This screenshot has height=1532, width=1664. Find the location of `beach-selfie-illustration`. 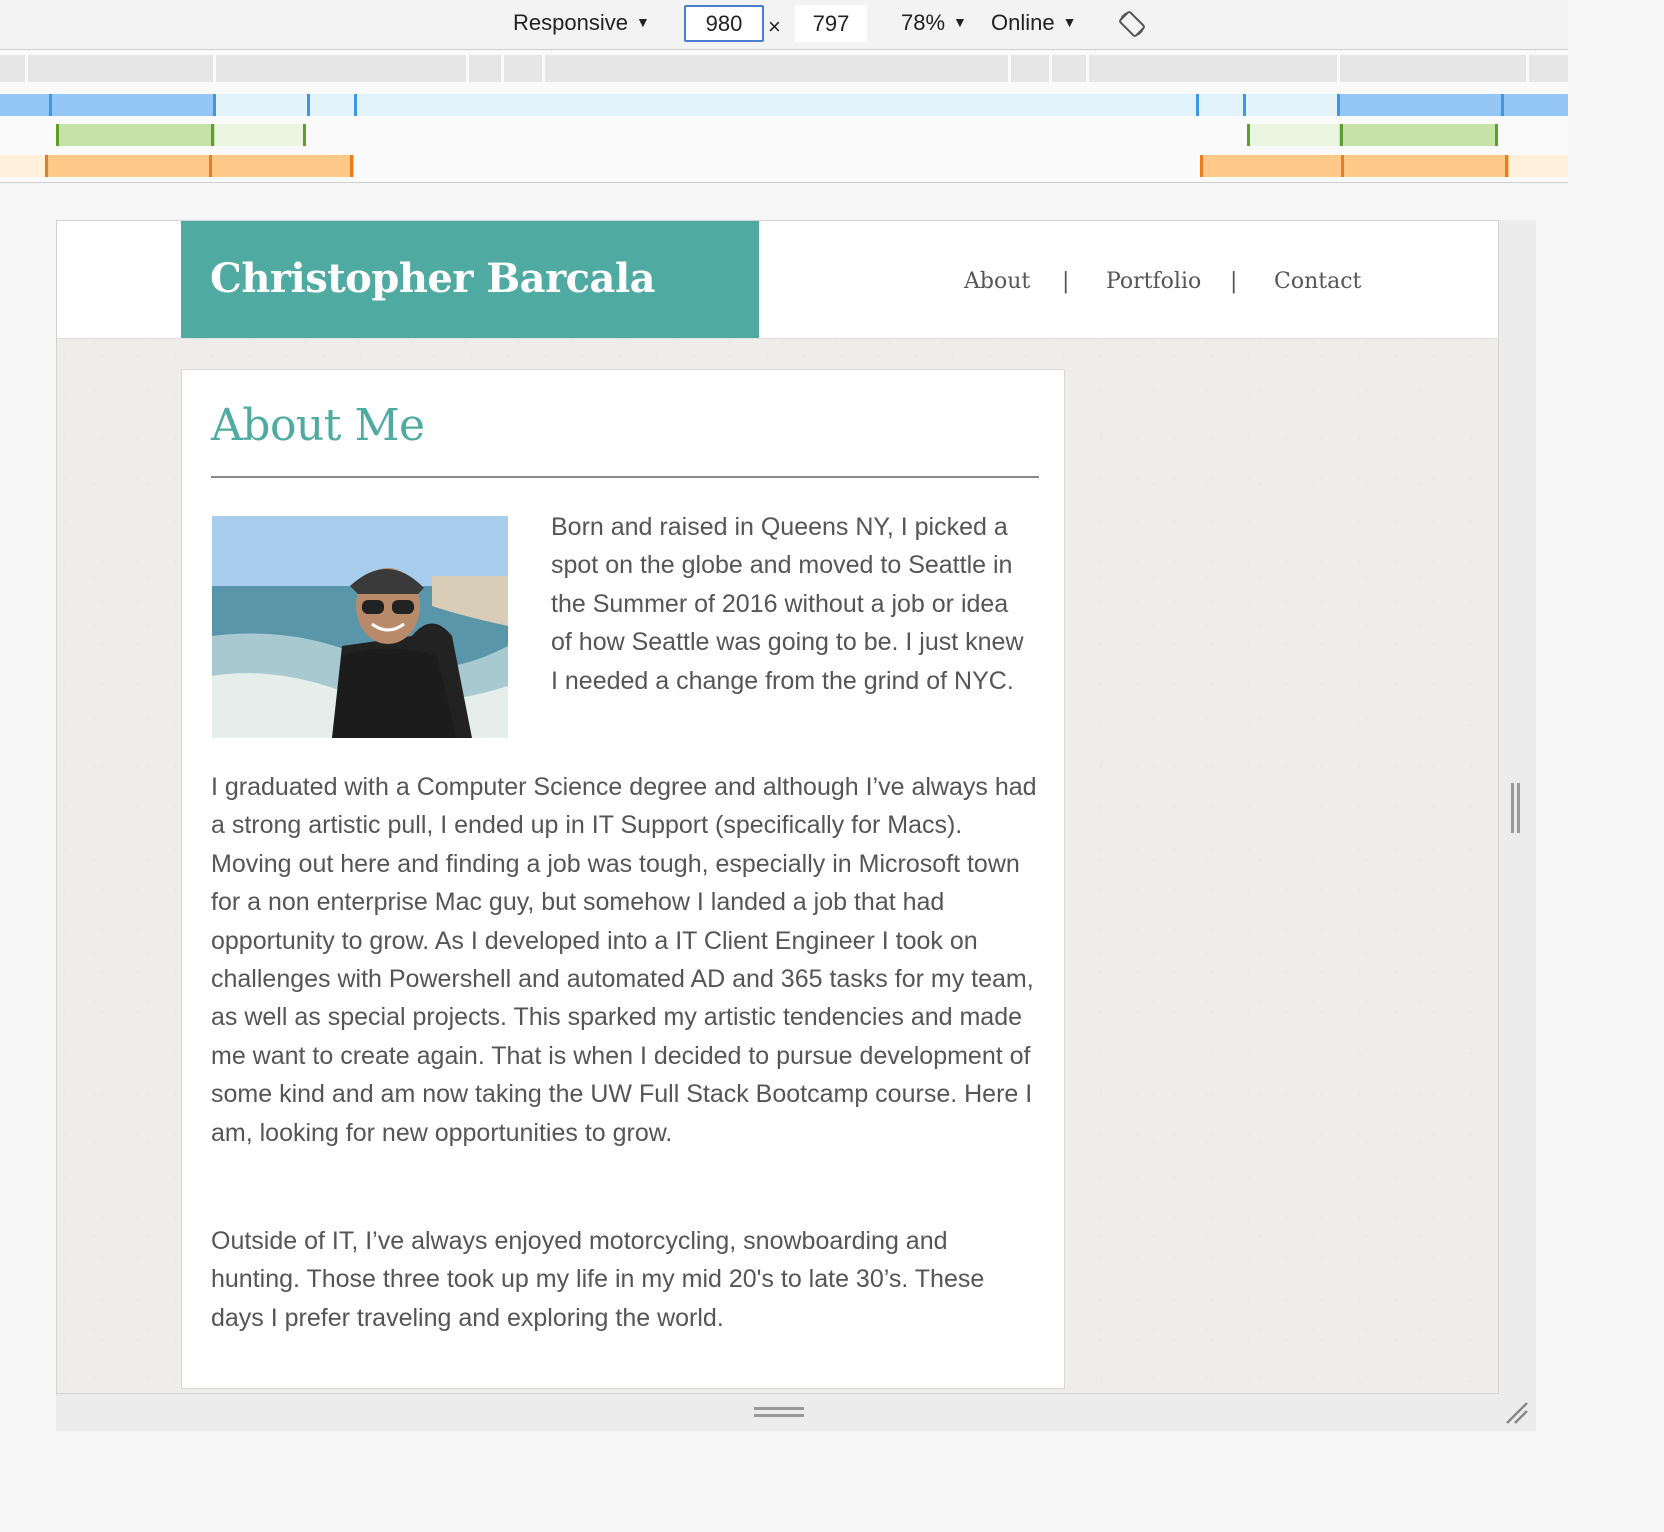

beach-selfie-illustration is located at coordinates (360, 627).